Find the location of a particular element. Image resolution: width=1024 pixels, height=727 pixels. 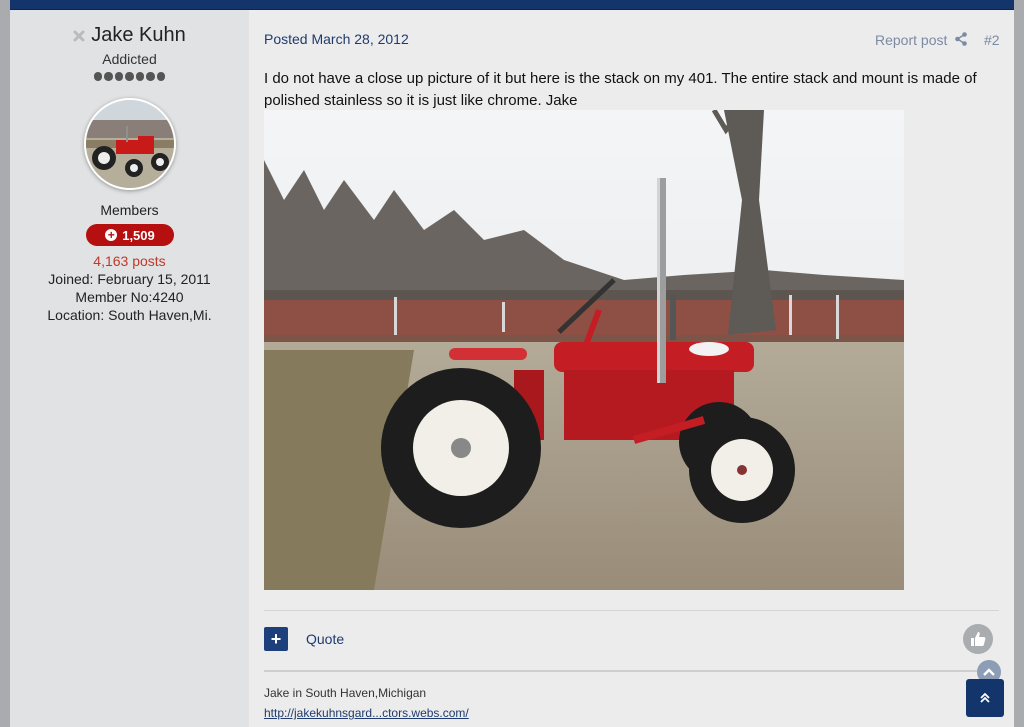

joined-date: Joined: February 15, 2011 is located at coordinates (129, 279).